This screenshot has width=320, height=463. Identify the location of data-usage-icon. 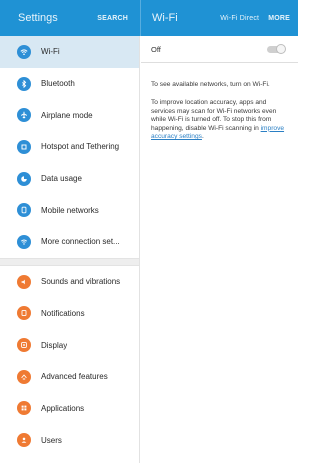
(24, 178).